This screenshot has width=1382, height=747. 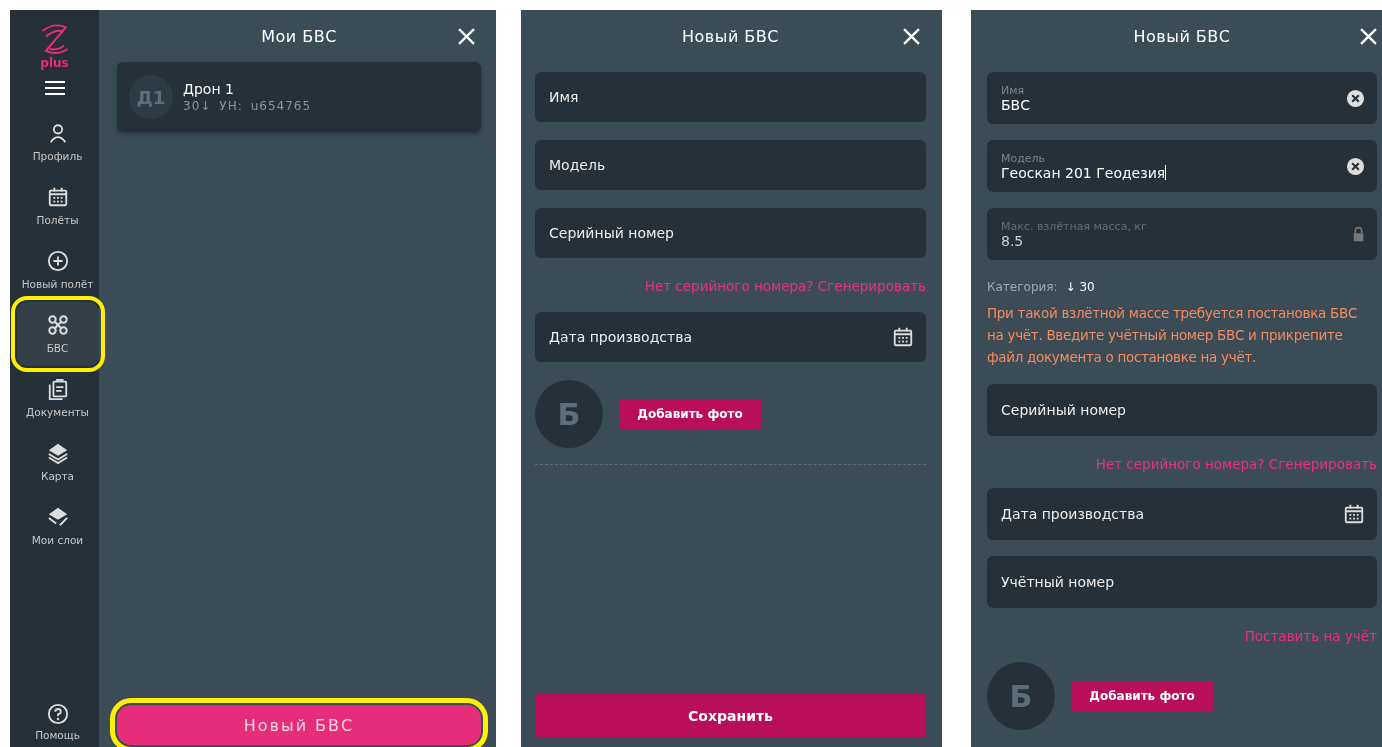 I want to click on nav-item: Документы, so click(x=57, y=398).